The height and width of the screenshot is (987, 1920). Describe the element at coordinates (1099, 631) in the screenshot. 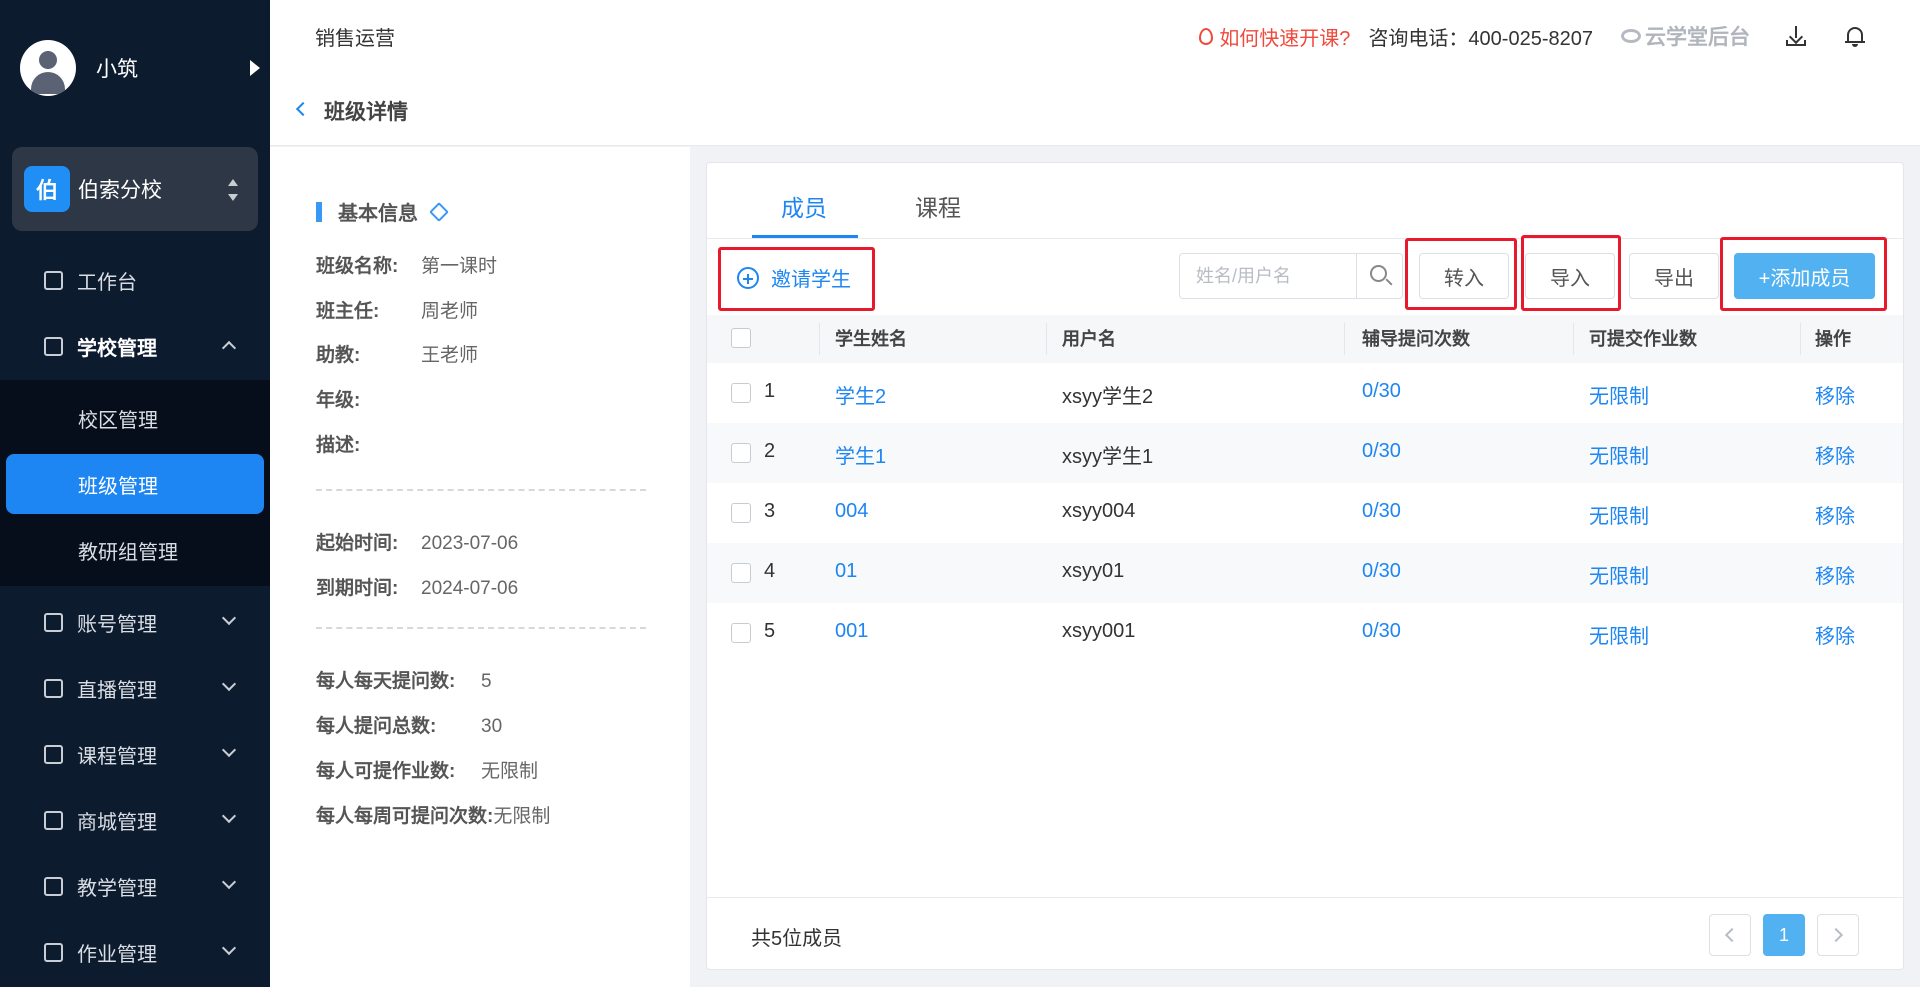

I see `username: xsyy001` at that location.